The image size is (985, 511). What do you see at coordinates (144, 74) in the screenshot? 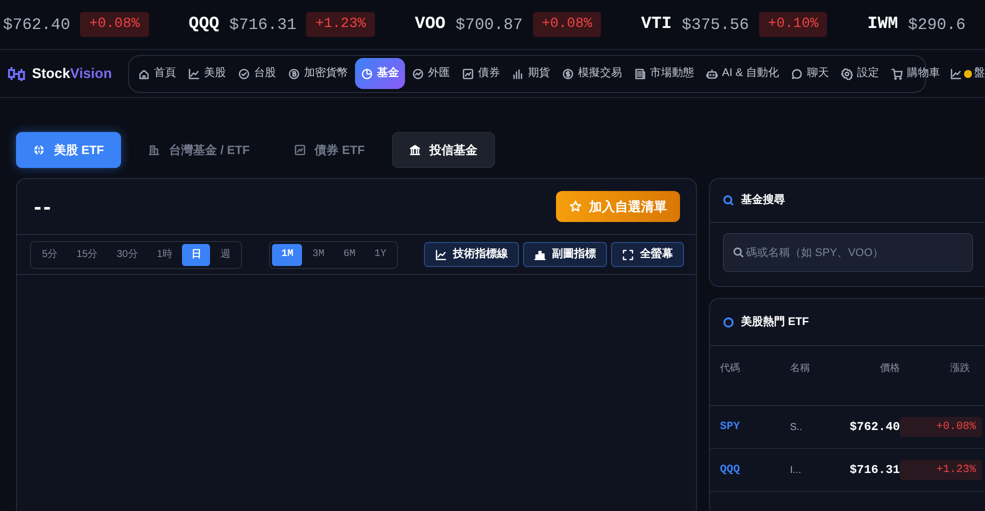
I see `home-icon` at bounding box center [144, 74].